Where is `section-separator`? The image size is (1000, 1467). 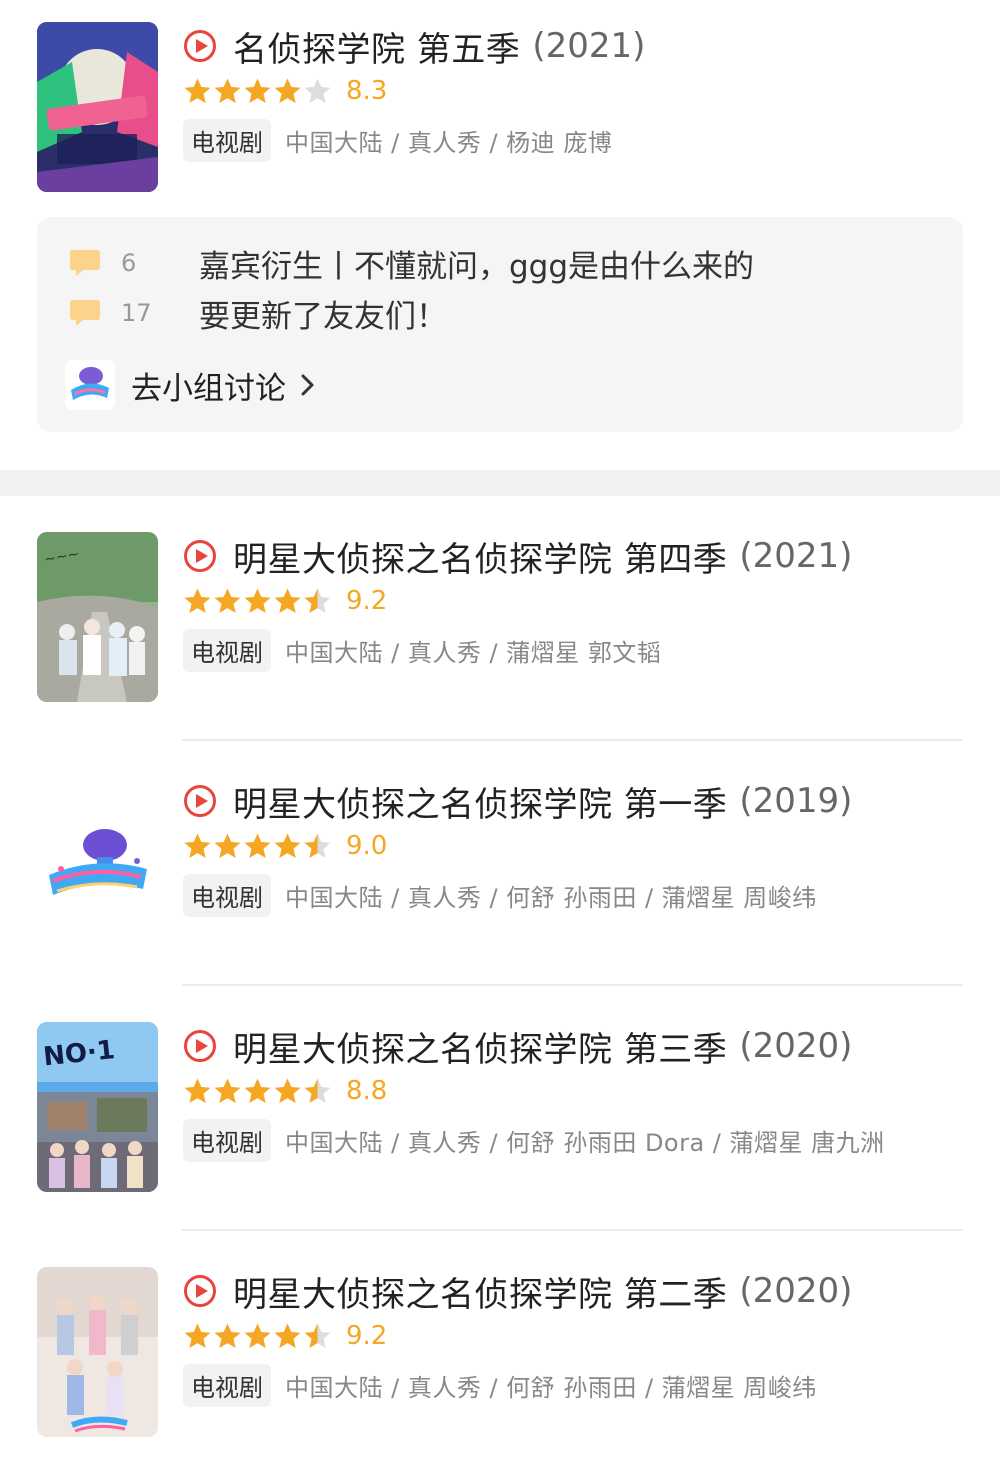
section-separator is located at coordinates (500, 483).